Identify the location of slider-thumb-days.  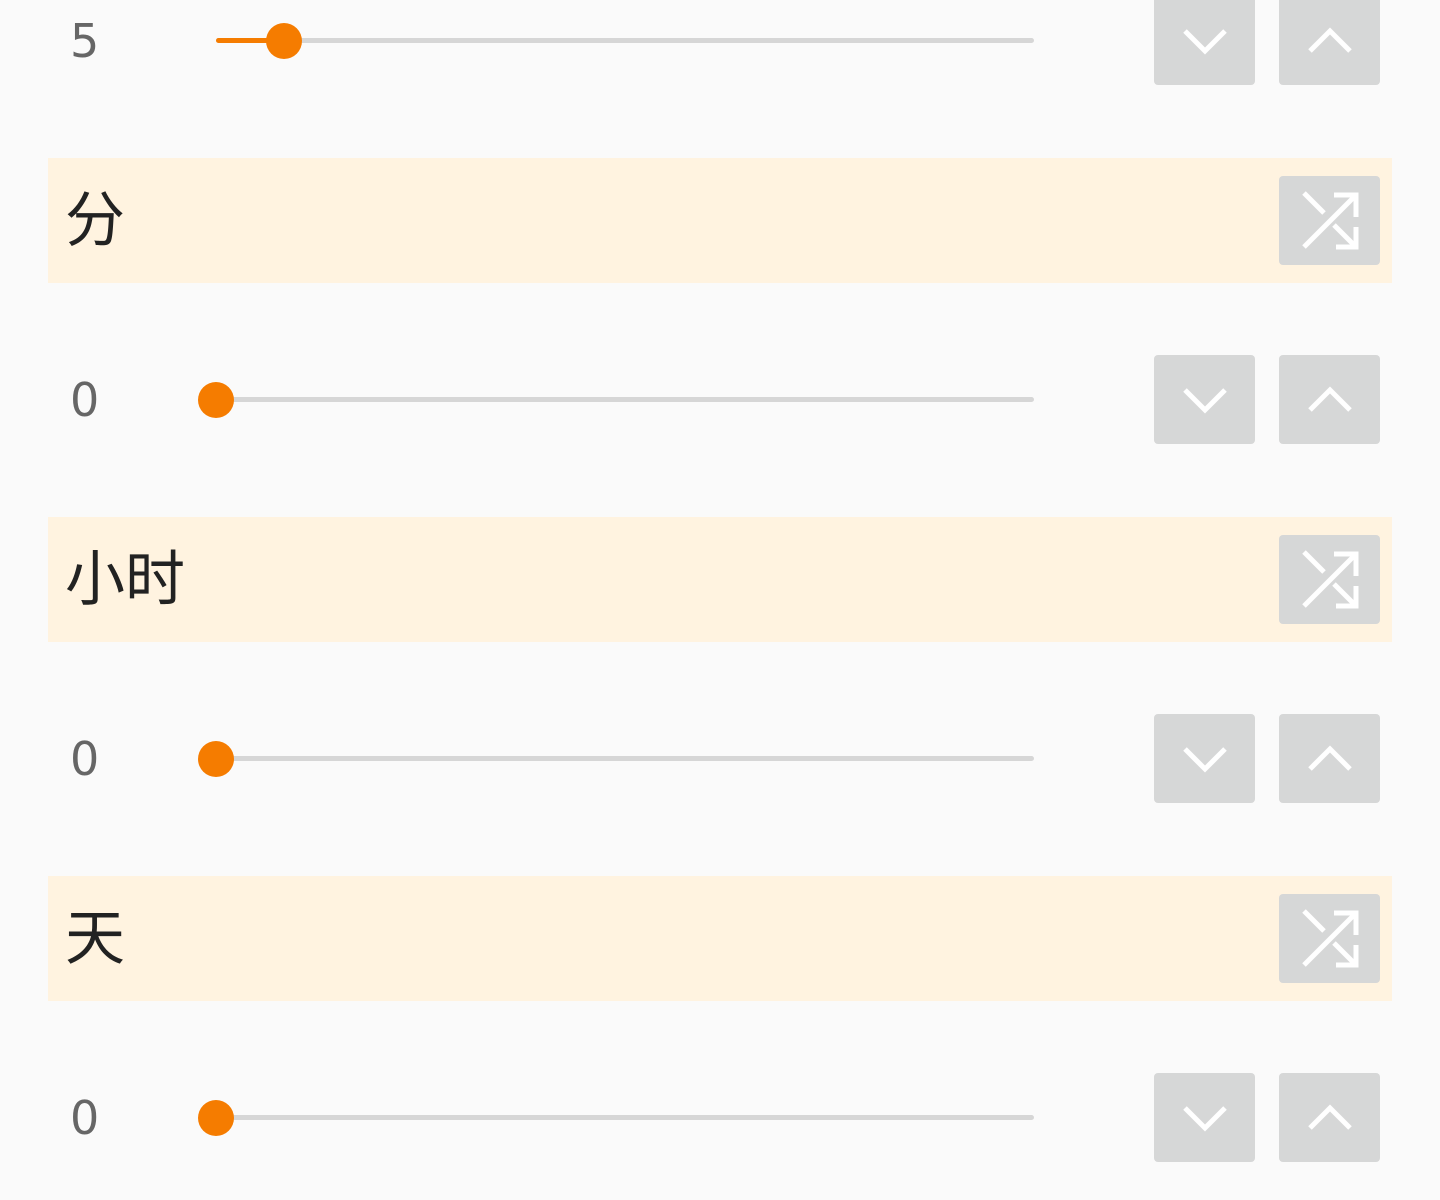
(216, 1117).